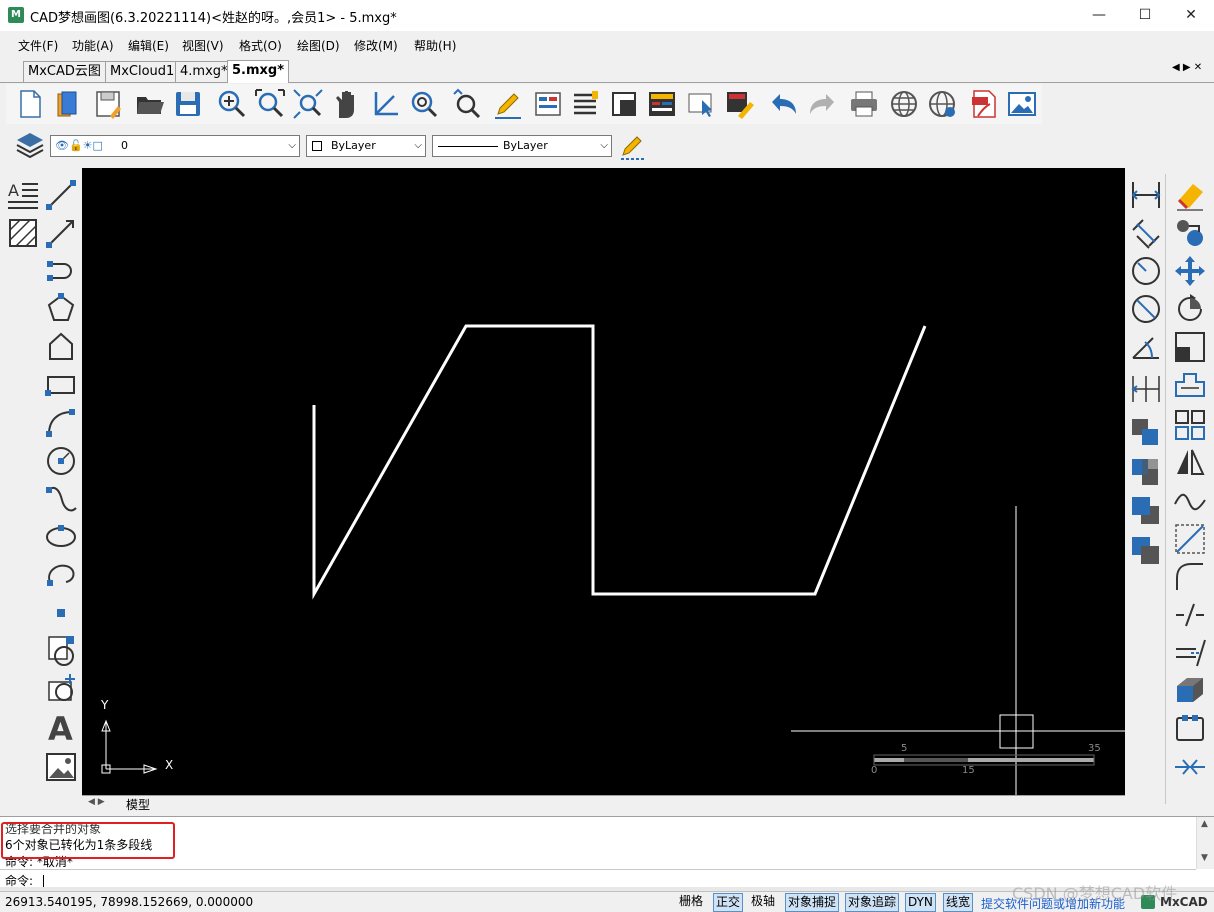 This screenshot has height=912, width=1214. Describe the element at coordinates (1190, 425) in the screenshot. I see `array-icon` at that location.